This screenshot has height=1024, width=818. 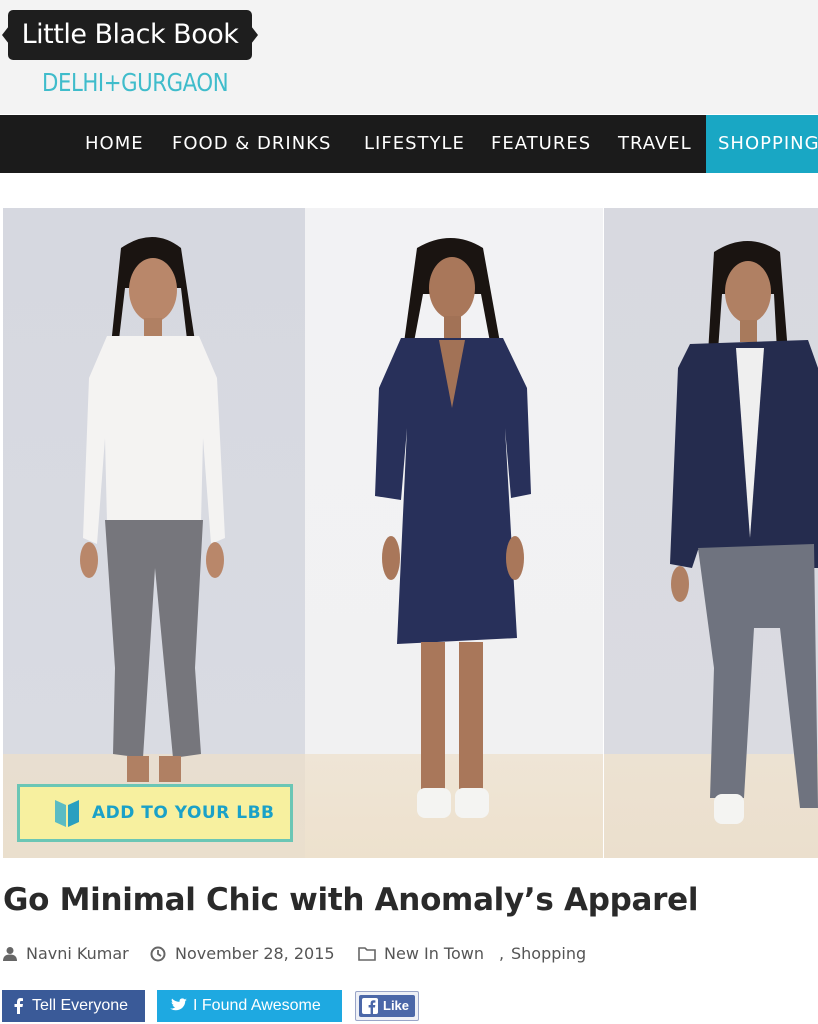 What do you see at coordinates (183, 813) in the screenshot?
I see `add-to-lbb-label: ADD TO YOUR LBB` at bounding box center [183, 813].